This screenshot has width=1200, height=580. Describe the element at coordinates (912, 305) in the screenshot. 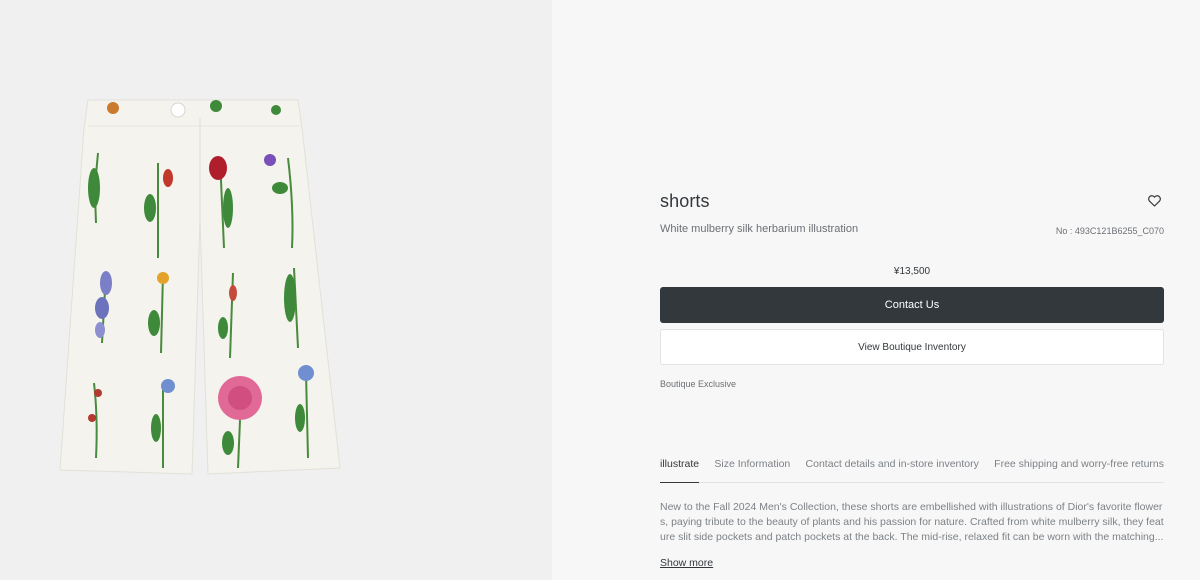

I see `contact-us-button: Contact Us` at that location.